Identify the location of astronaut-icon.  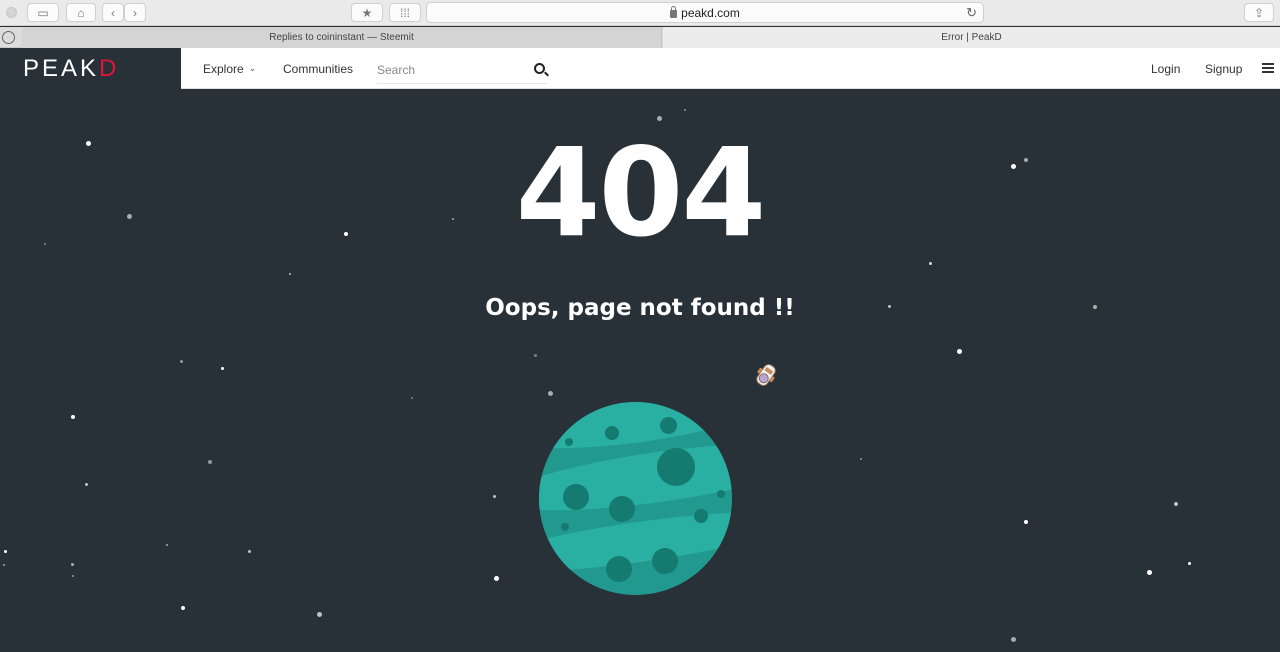
(766, 375).